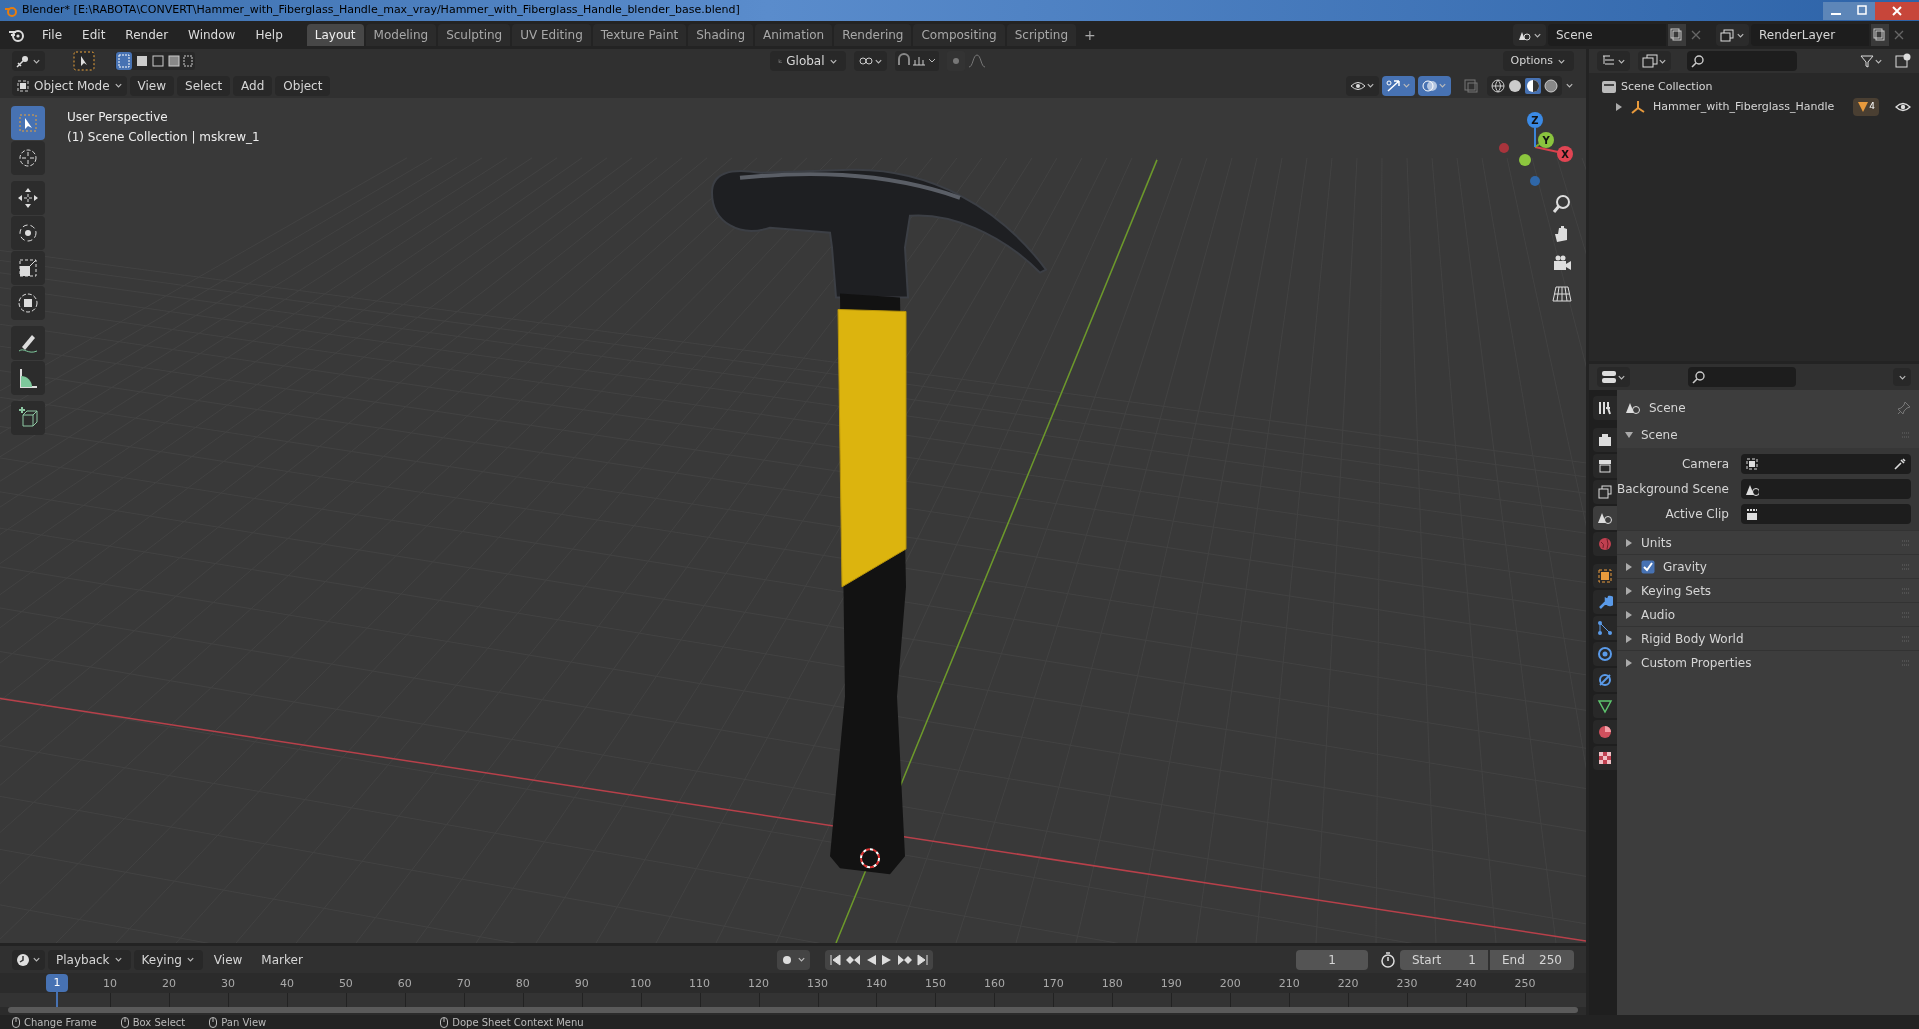 This screenshot has height=1029, width=1919. I want to click on 3d-cursor-icon, so click(870, 858).